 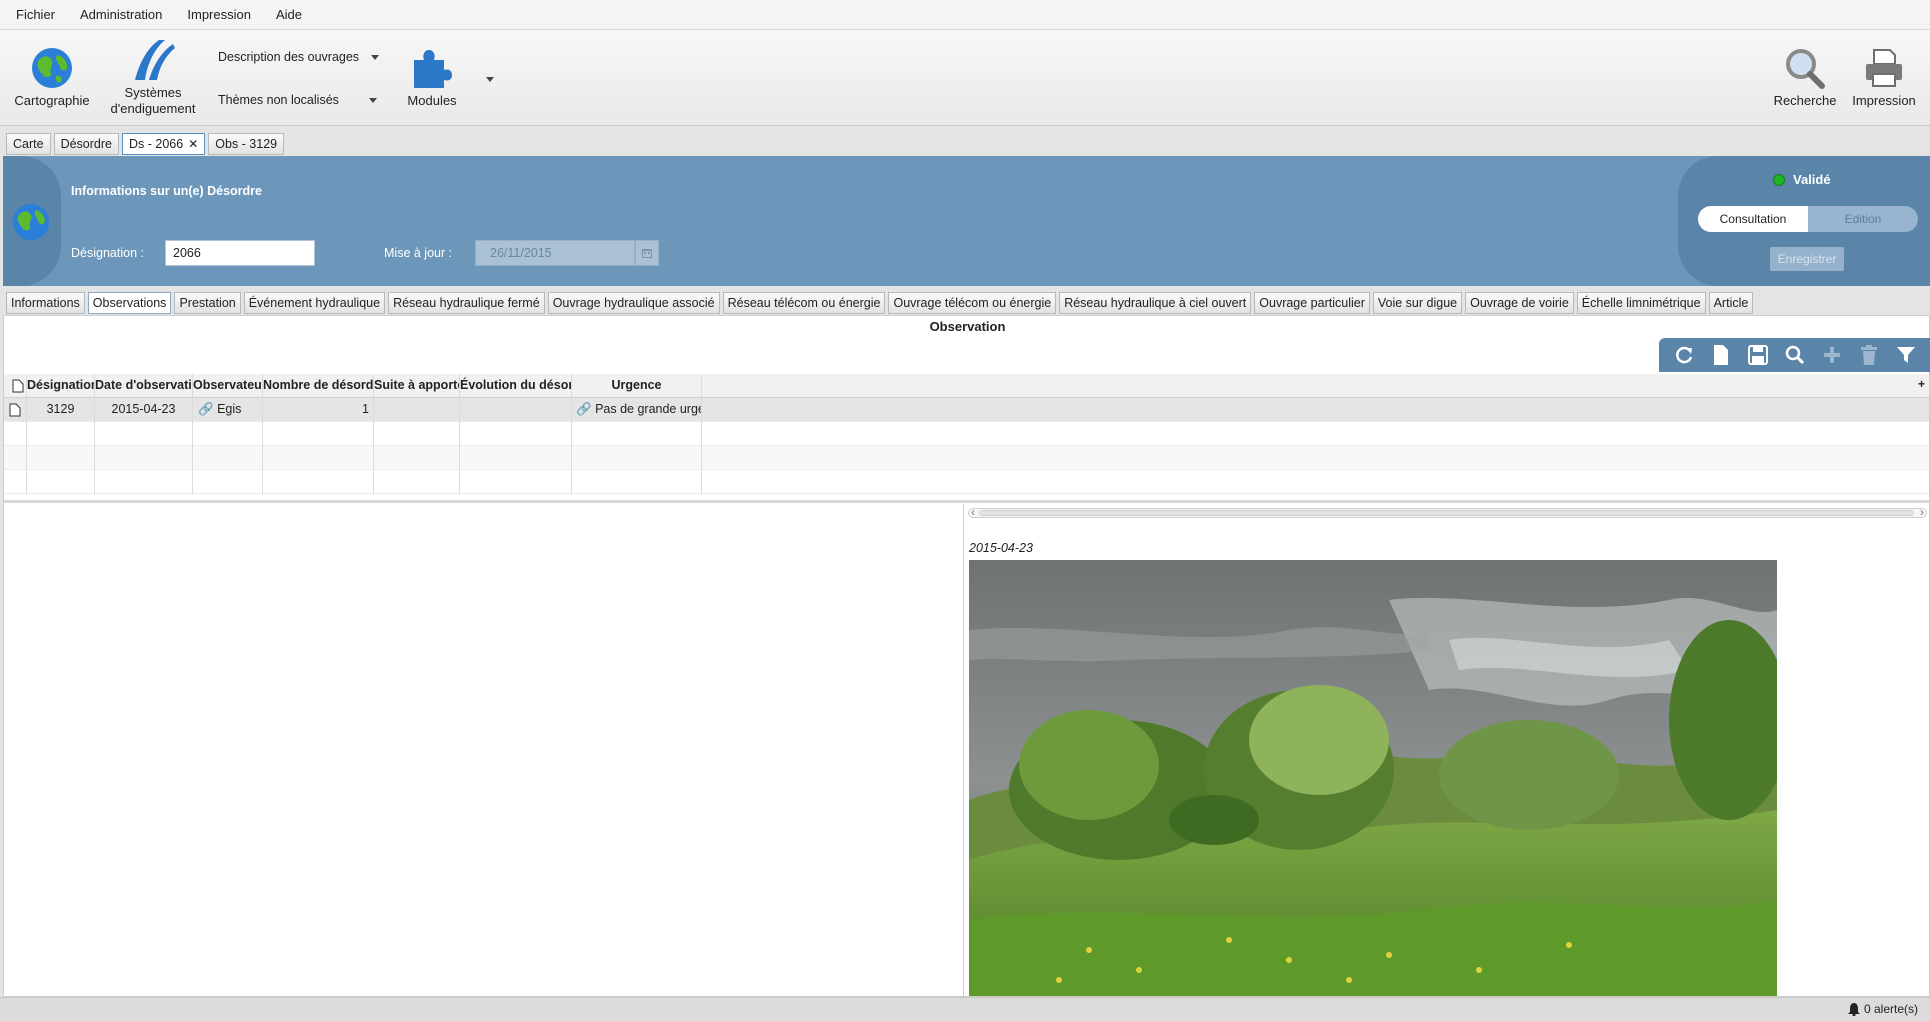 What do you see at coordinates (1863, 219) in the screenshot?
I see `edition-toggle: Edition` at bounding box center [1863, 219].